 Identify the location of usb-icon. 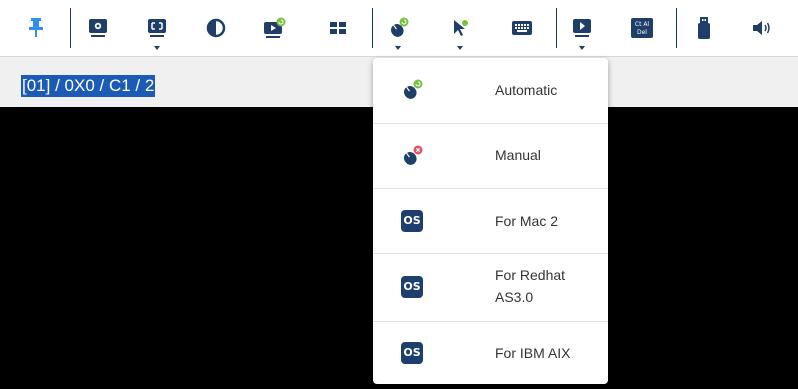
(704, 28).